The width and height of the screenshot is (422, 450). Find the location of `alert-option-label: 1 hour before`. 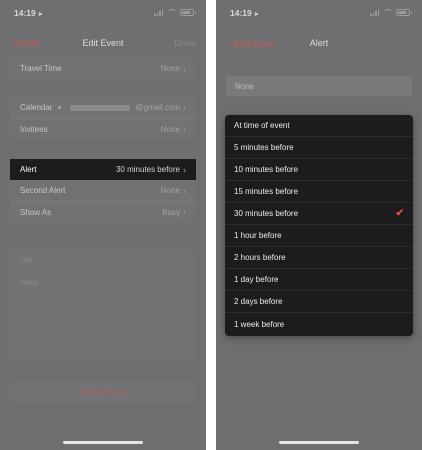

alert-option-label: 1 hour before is located at coordinates (258, 235).